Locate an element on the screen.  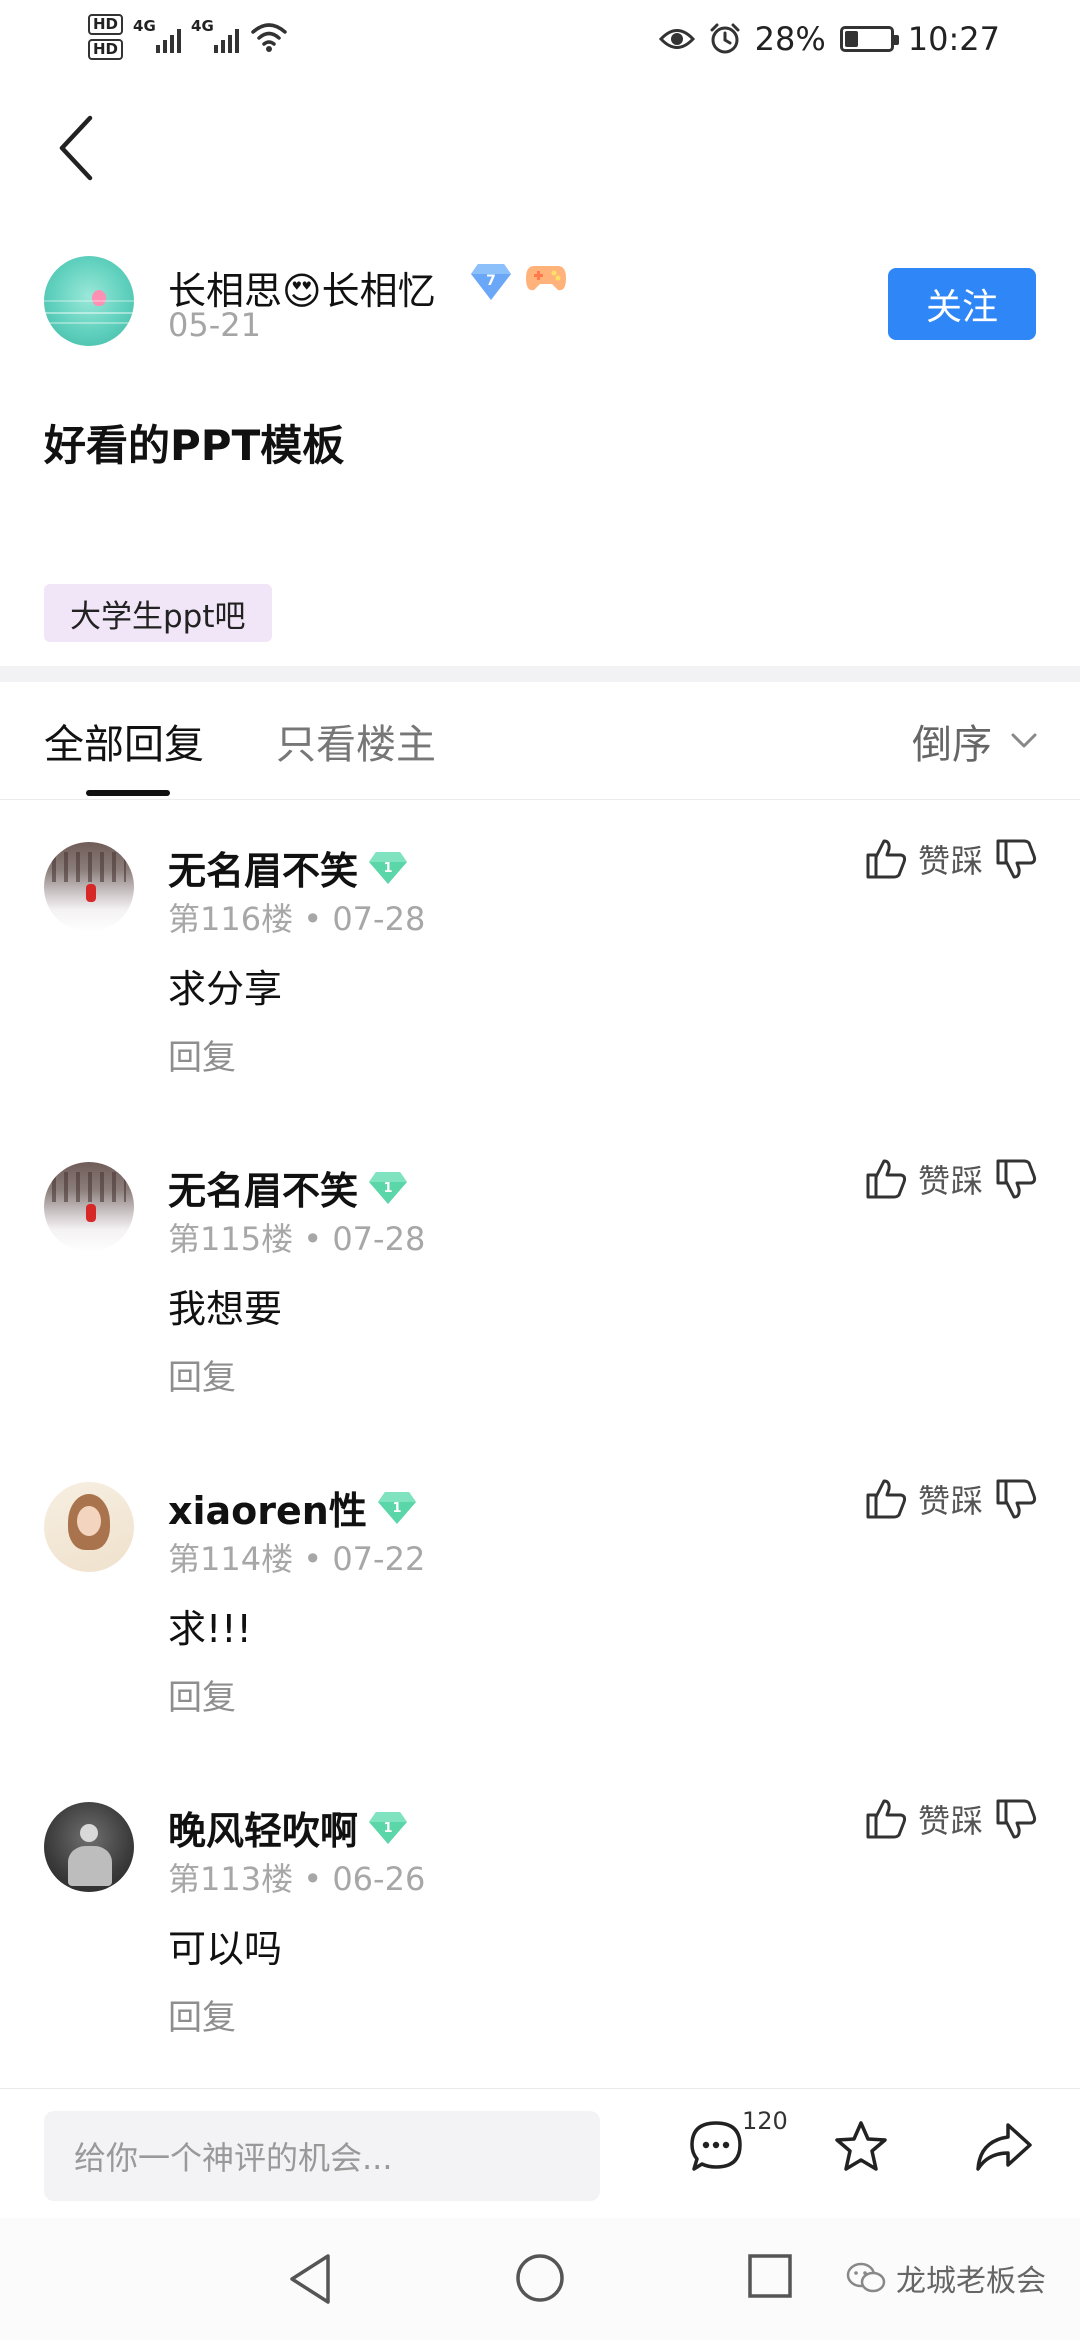
sort-dropdown: 倒序 is located at coordinates (975, 741).